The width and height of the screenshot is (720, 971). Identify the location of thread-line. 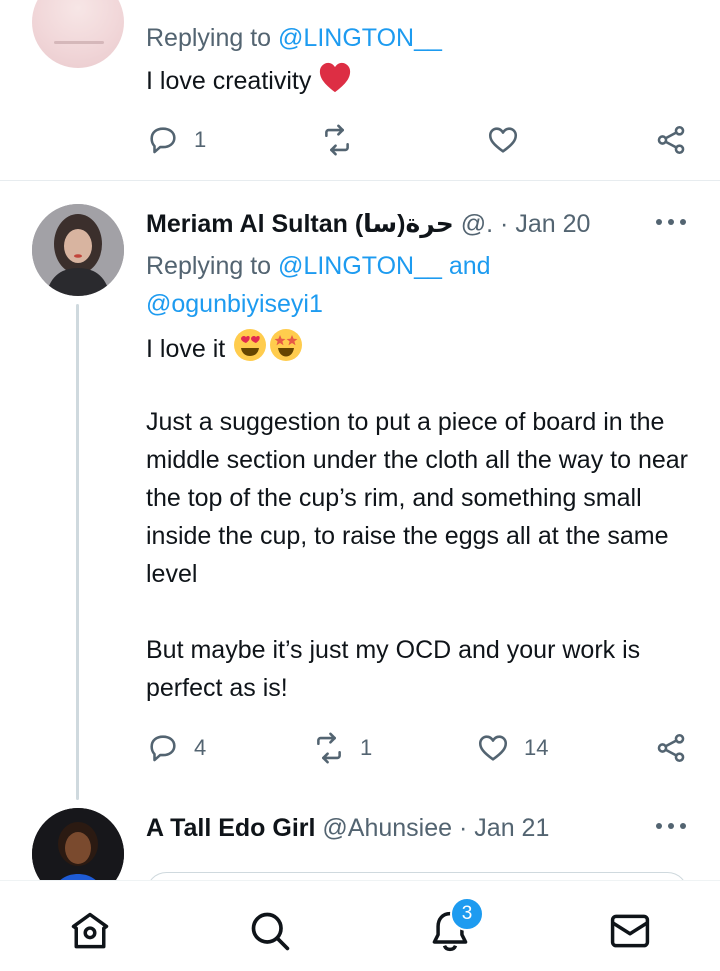
(77, 552).